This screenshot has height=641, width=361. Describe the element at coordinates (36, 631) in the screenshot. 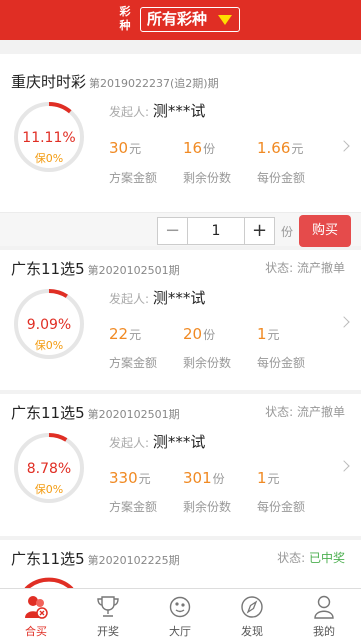

I see `tab-label: 合买` at that location.